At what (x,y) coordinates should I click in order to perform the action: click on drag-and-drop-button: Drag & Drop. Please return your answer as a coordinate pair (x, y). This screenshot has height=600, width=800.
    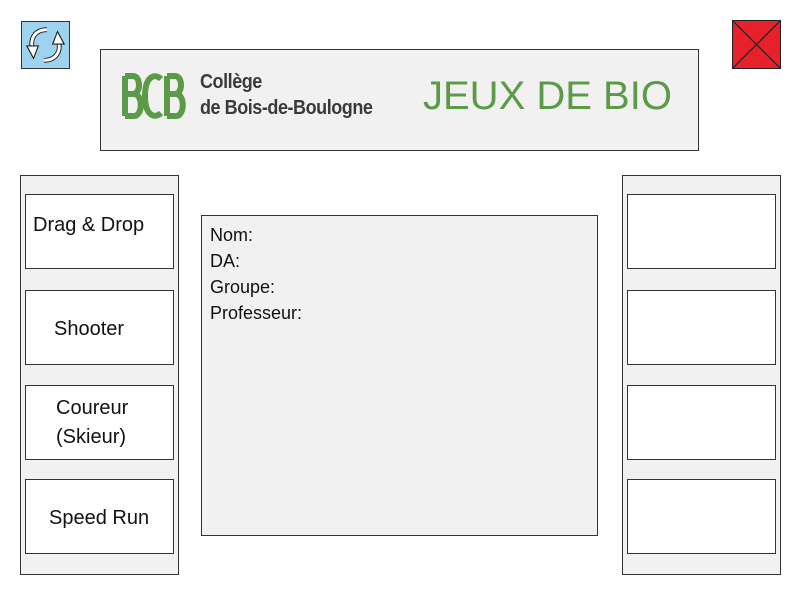
    Looking at the image, I should click on (99, 231).